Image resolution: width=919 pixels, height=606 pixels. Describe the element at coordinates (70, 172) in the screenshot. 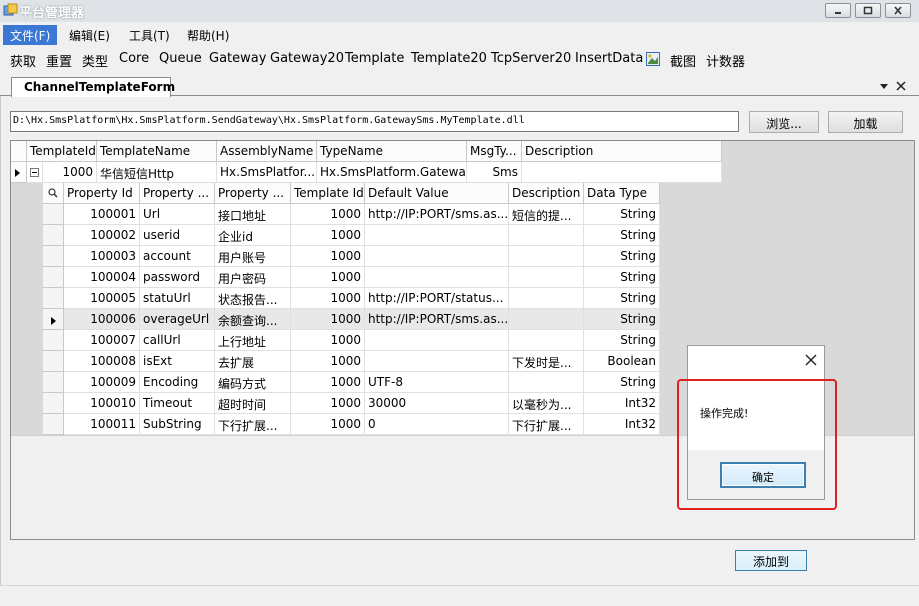

I see `master-cell-templateid: 1000` at that location.